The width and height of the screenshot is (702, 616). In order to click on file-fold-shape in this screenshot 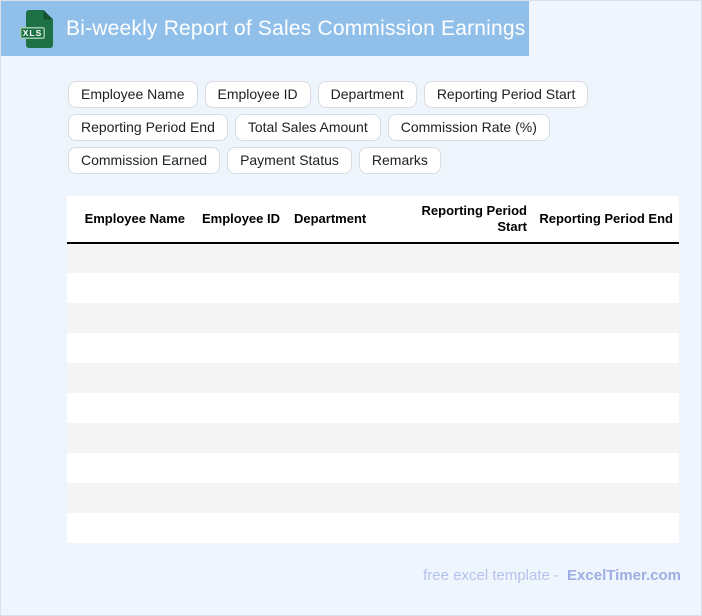, I will do `click(48, 14)`.